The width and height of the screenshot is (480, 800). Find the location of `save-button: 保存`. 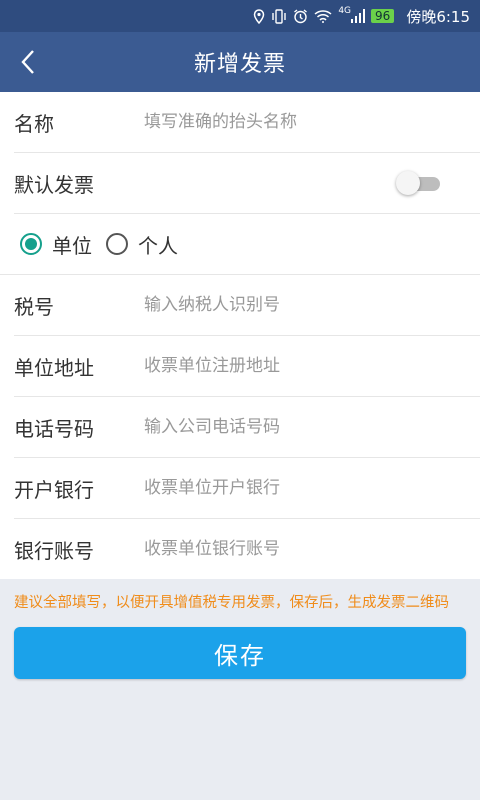

save-button: 保存 is located at coordinates (240, 653).